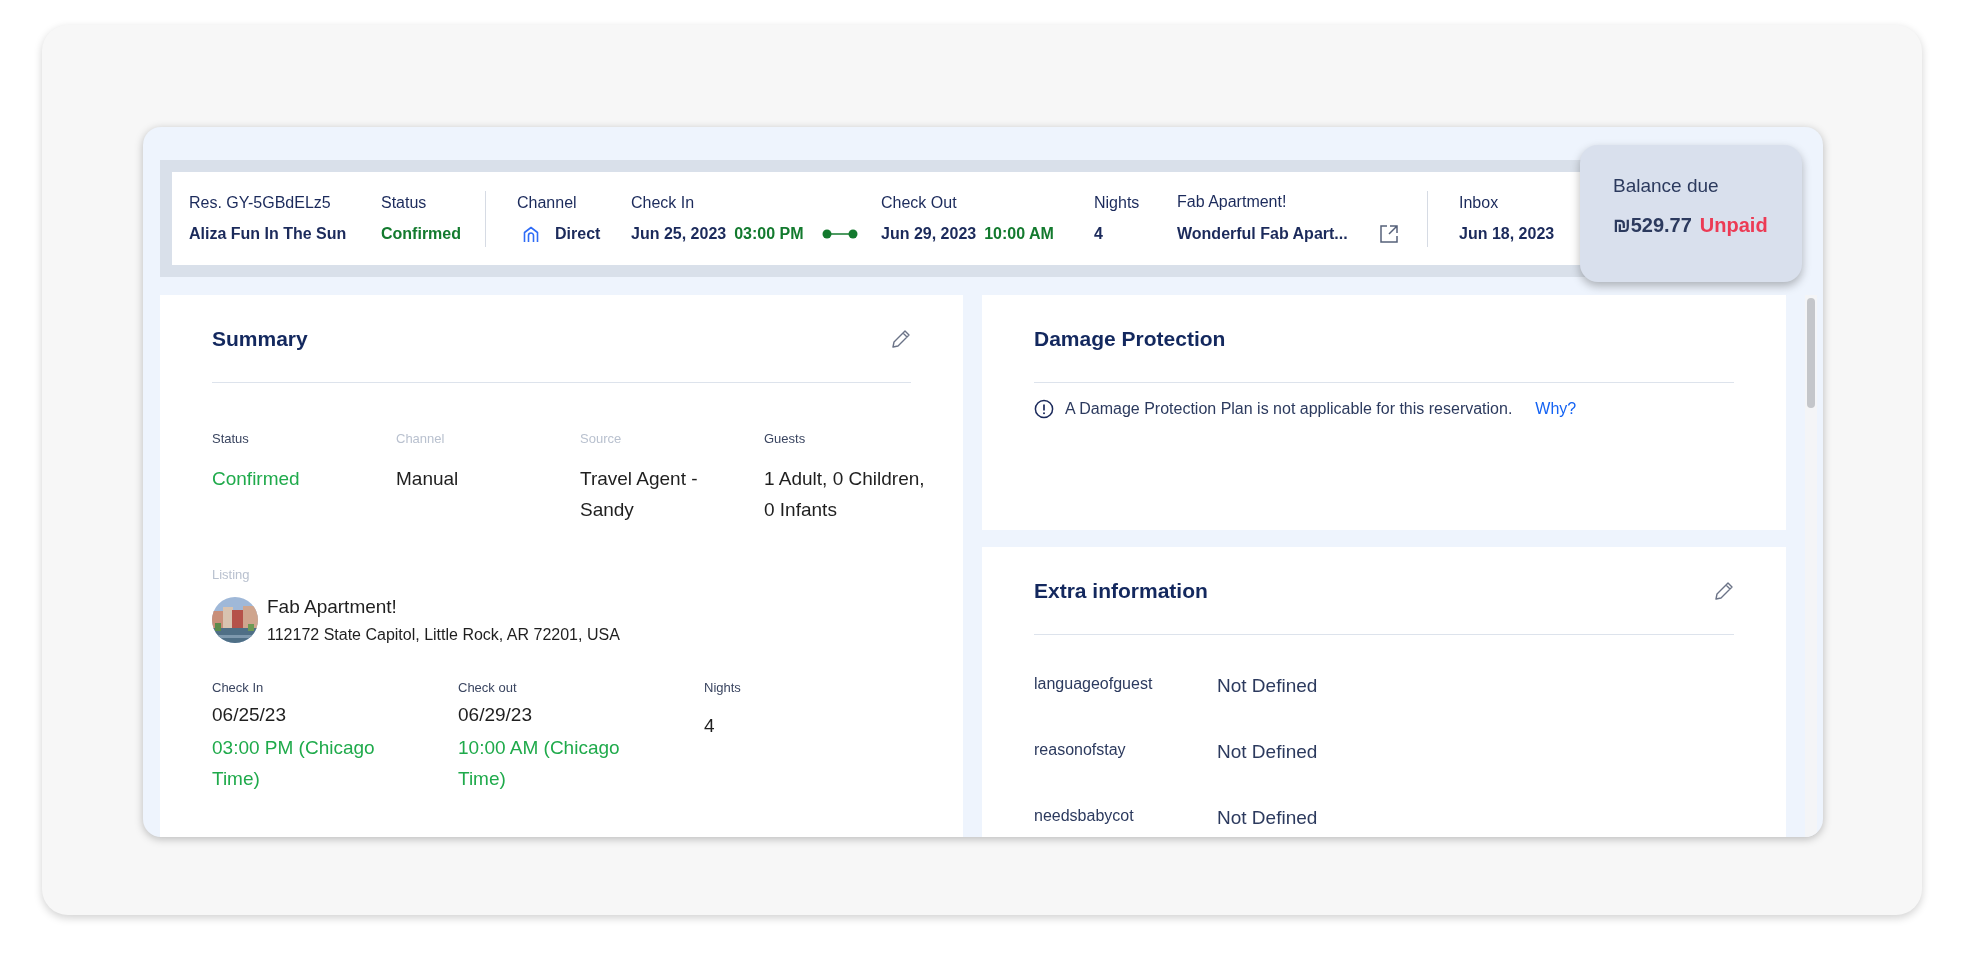 This screenshot has height=975, width=1964. Describe the element at coordinates (1044, 409) in the screenshot. I see `info-icon` at that location.